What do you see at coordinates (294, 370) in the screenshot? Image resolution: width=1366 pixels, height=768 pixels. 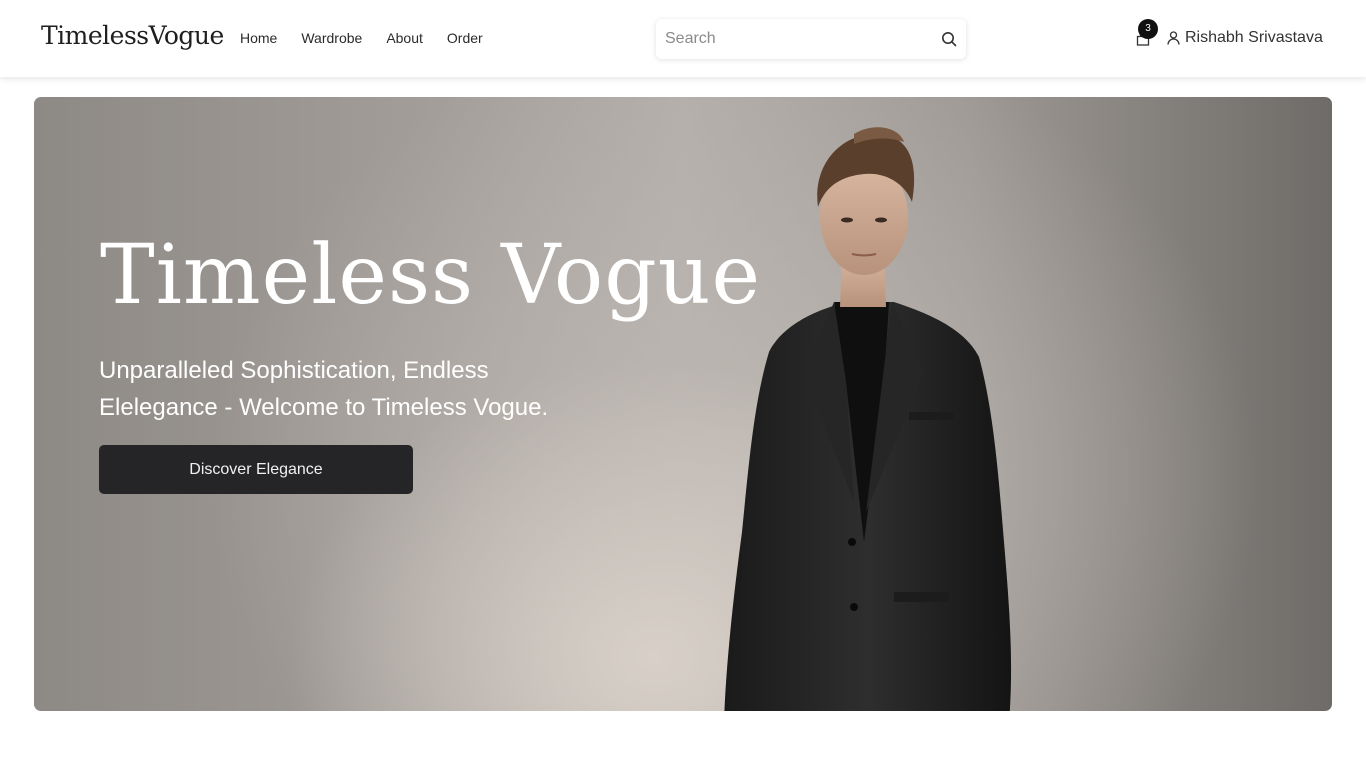 I see `hero-subtitle-line-1: Unparalleled Sophistication, Endless` at bounding box center [294, 370].